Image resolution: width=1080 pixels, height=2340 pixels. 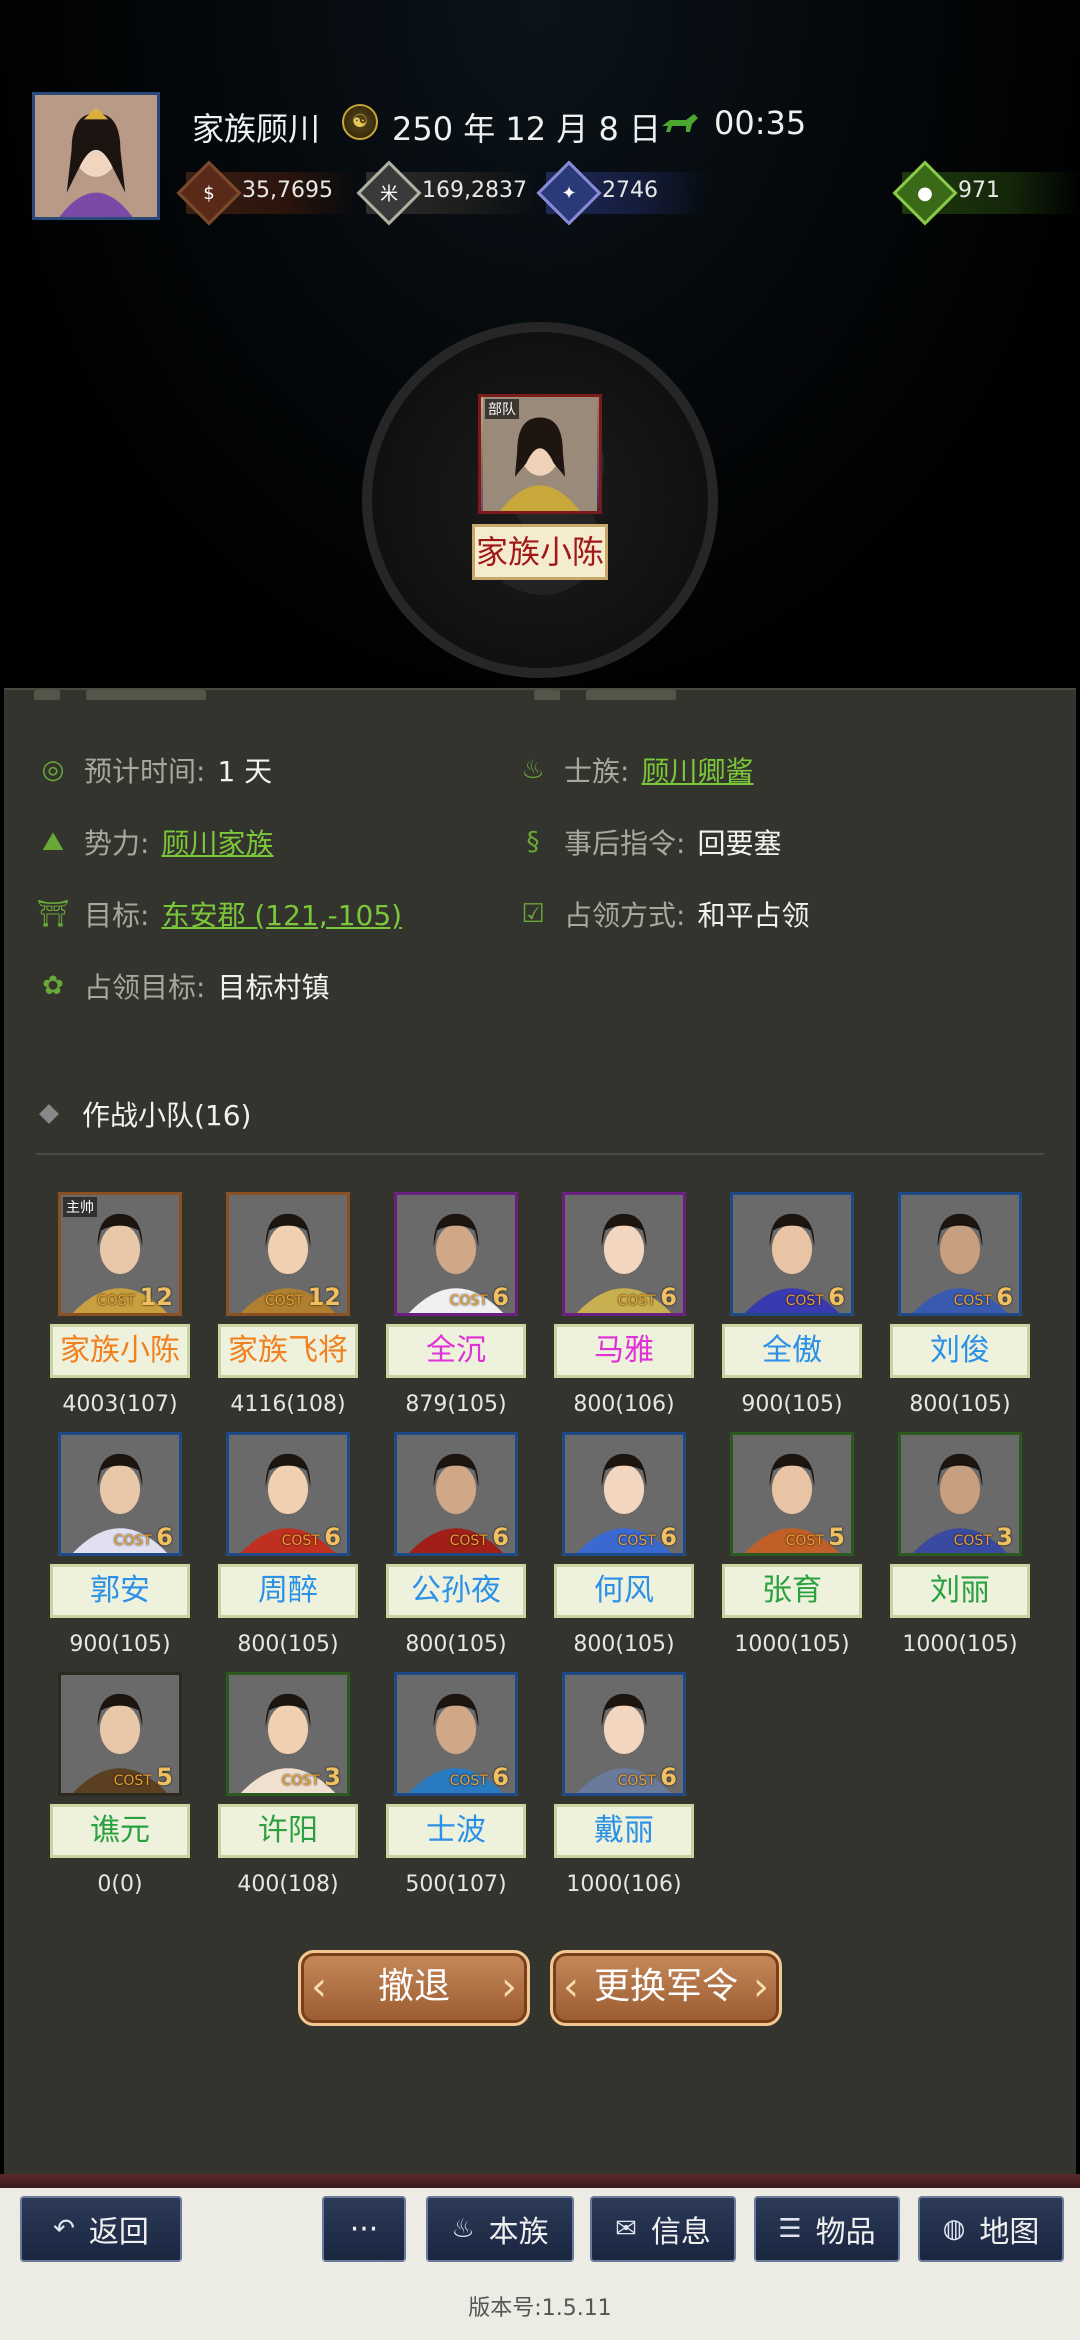 What do you see at coordinates (64, 2229) in the screenshot?
I see `back-arrow-icon: ↶` at bounding box center [64, 2229].